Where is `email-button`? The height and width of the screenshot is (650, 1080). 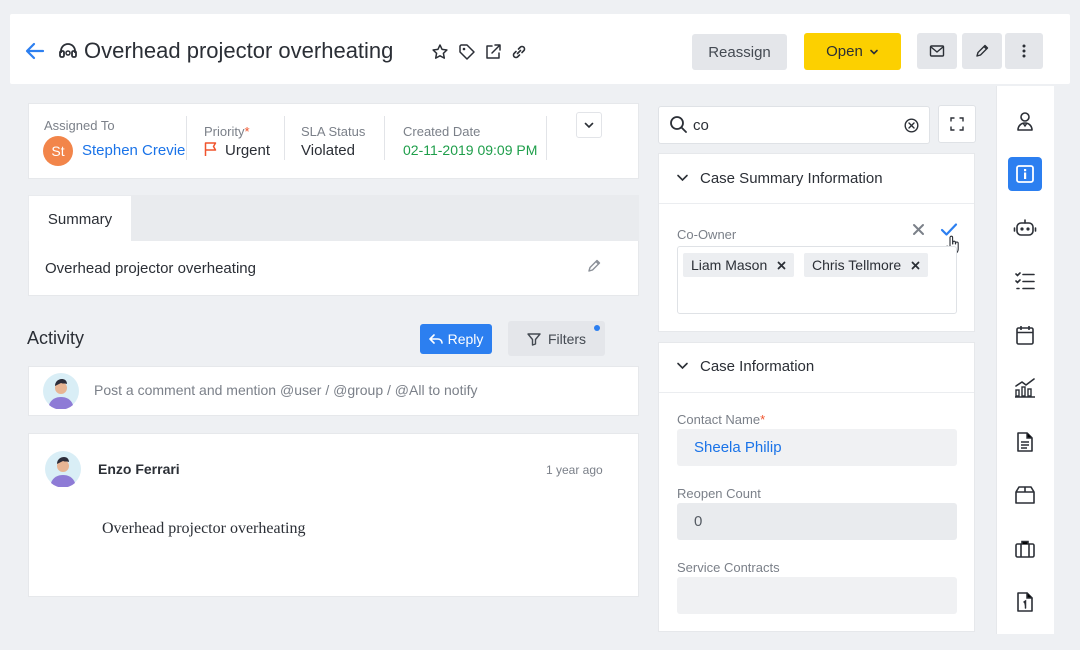
email-button is located at coordinates (937, 51).